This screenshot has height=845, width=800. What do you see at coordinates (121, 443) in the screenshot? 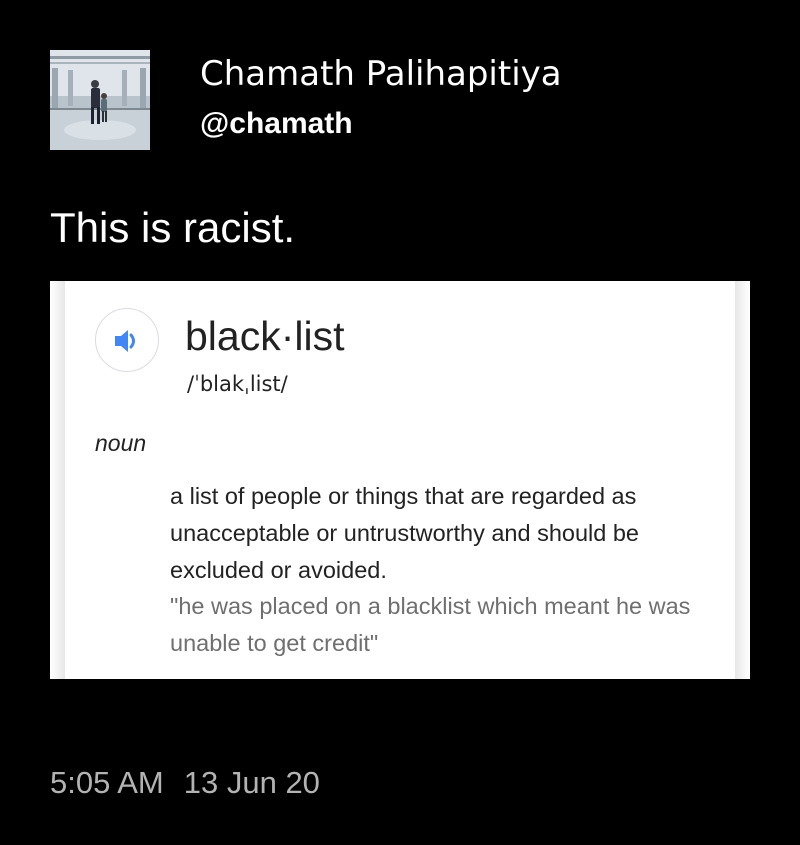
I see `part-of-speech: noun` at bounding box center [121, 443].